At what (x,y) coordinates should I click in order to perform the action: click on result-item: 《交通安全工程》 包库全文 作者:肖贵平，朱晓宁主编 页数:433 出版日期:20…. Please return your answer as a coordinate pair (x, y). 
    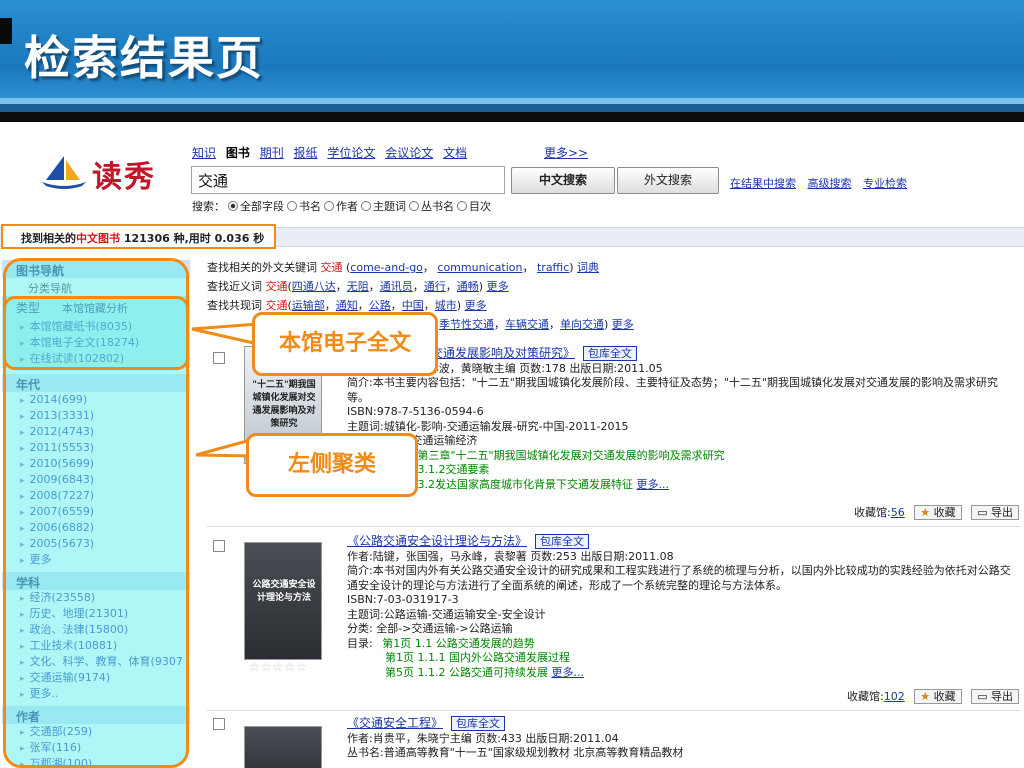
    Looking at the image, I should click on (614, 742).